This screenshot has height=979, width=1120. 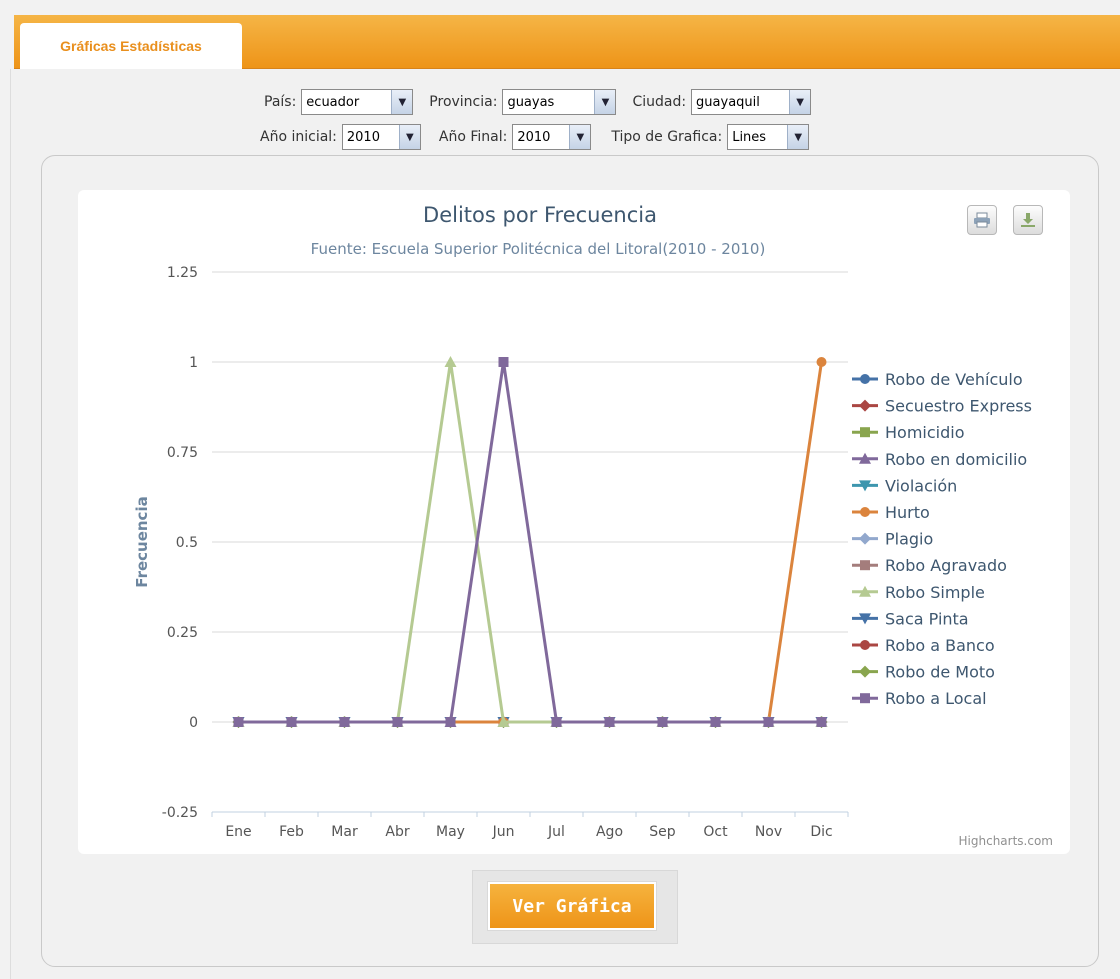 I want to click on x-tick-label: Nov, so click(x=768, y=832).